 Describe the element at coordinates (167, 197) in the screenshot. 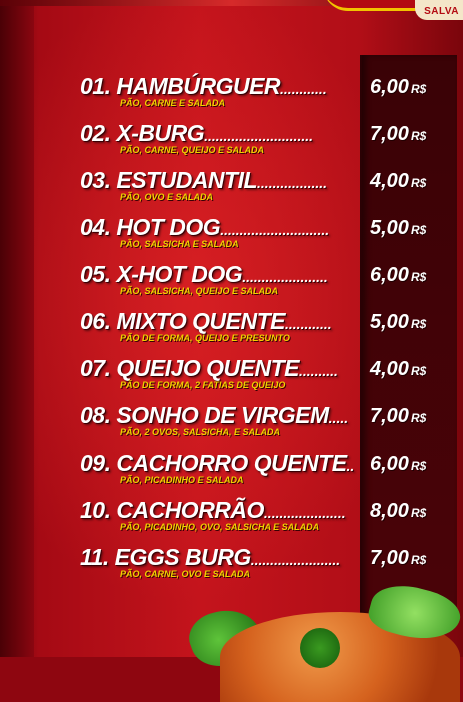

I see `item-description: PÃO, OVO E SALADA` at that location.